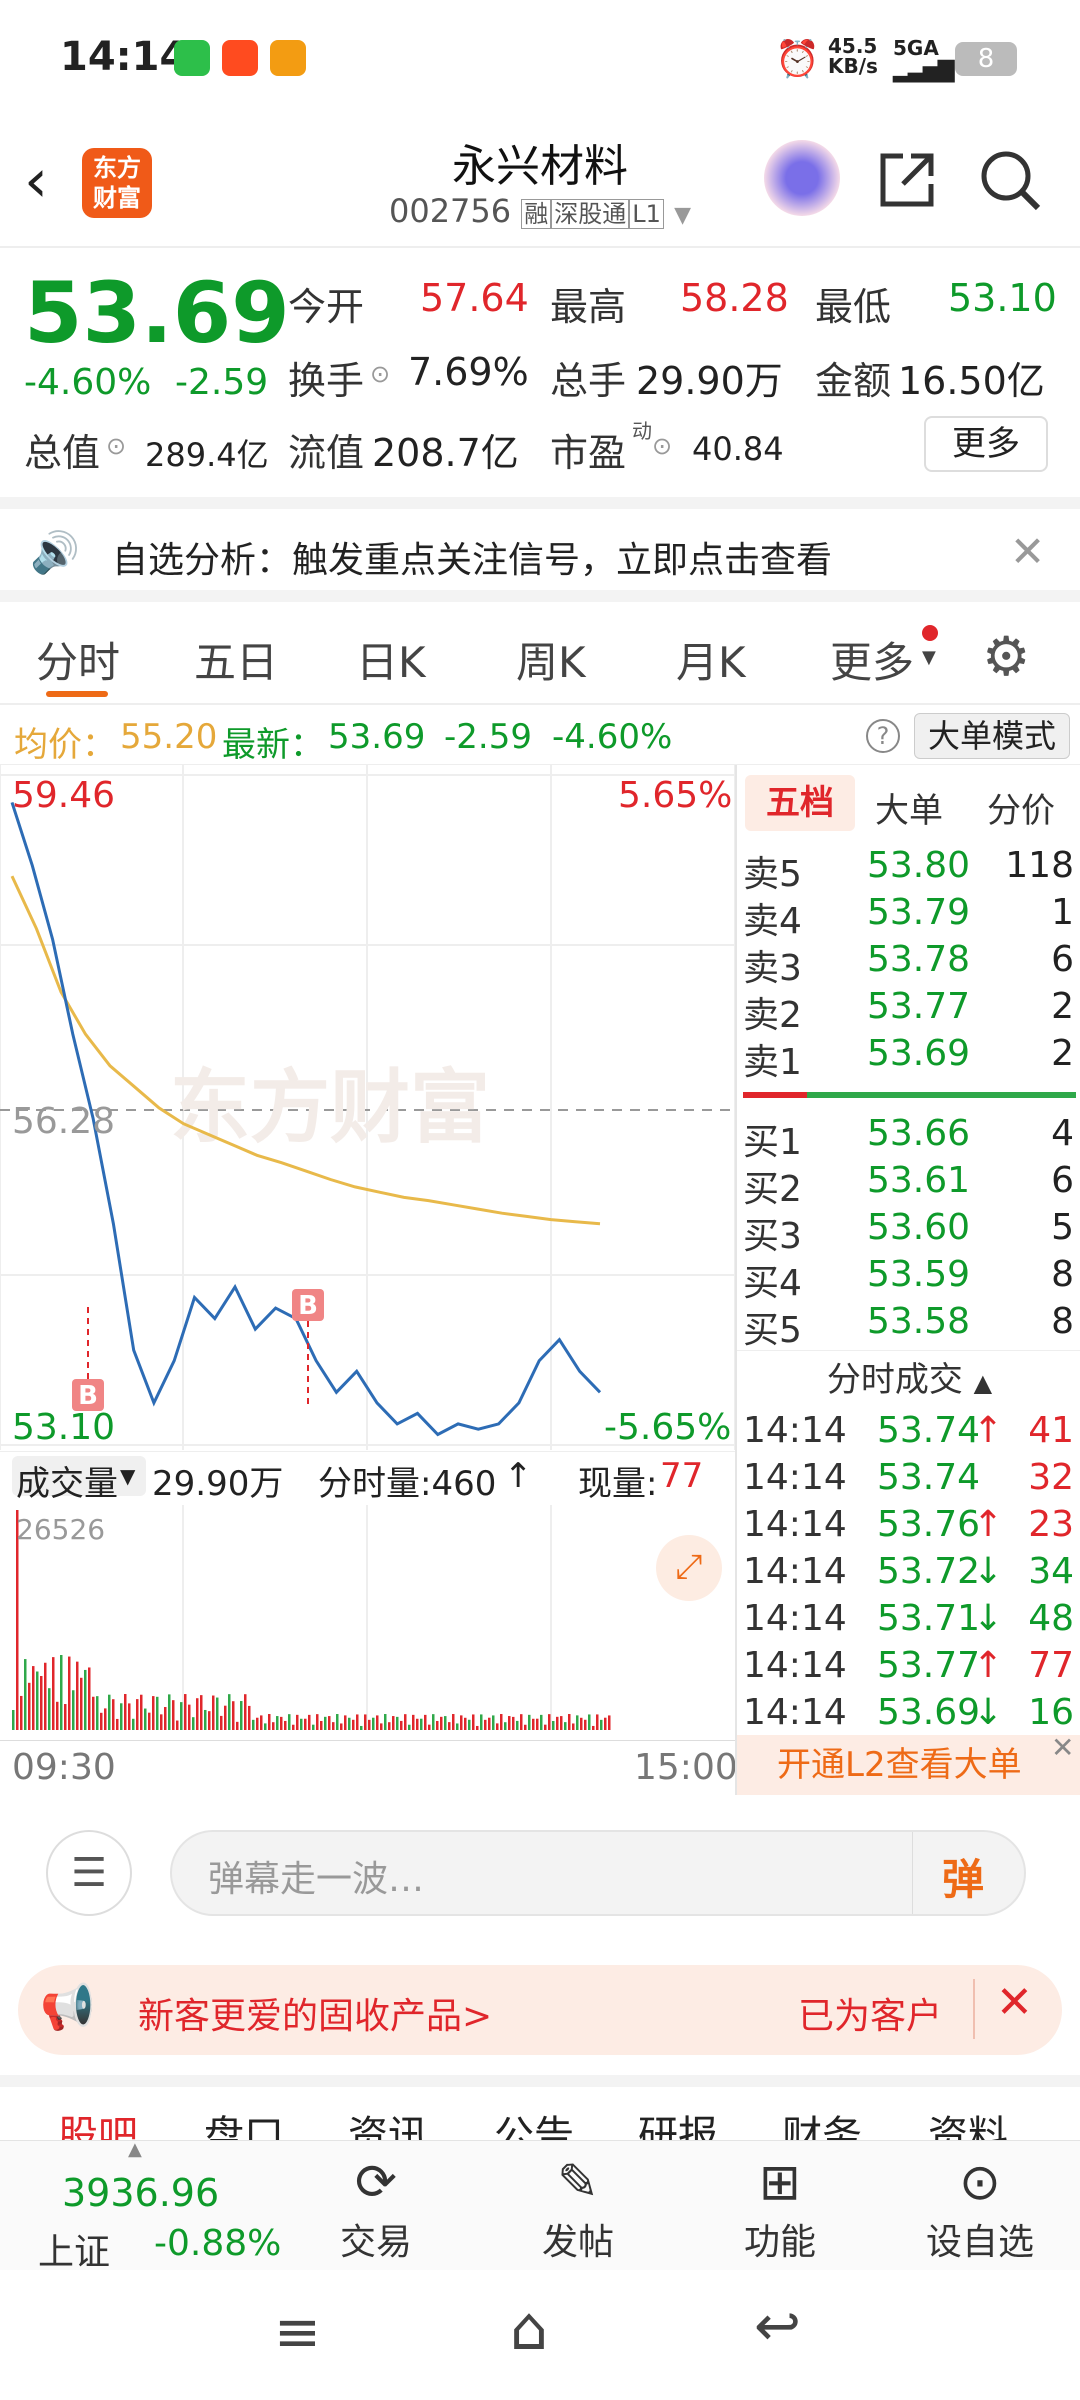 The image size is (1080, 2400). Describe the element at coordinates (78, 659) in the screenshot. I see `tab-intraday: 分时` at that location.